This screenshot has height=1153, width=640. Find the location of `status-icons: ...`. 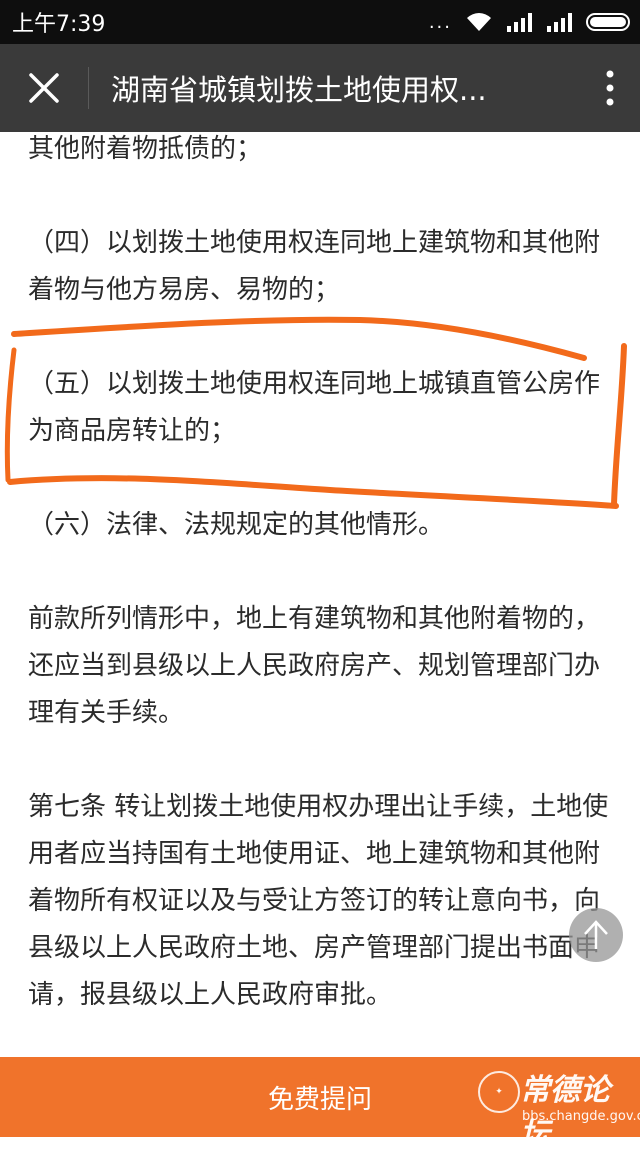

status-icons: ... is located at coordinates (529, 22).